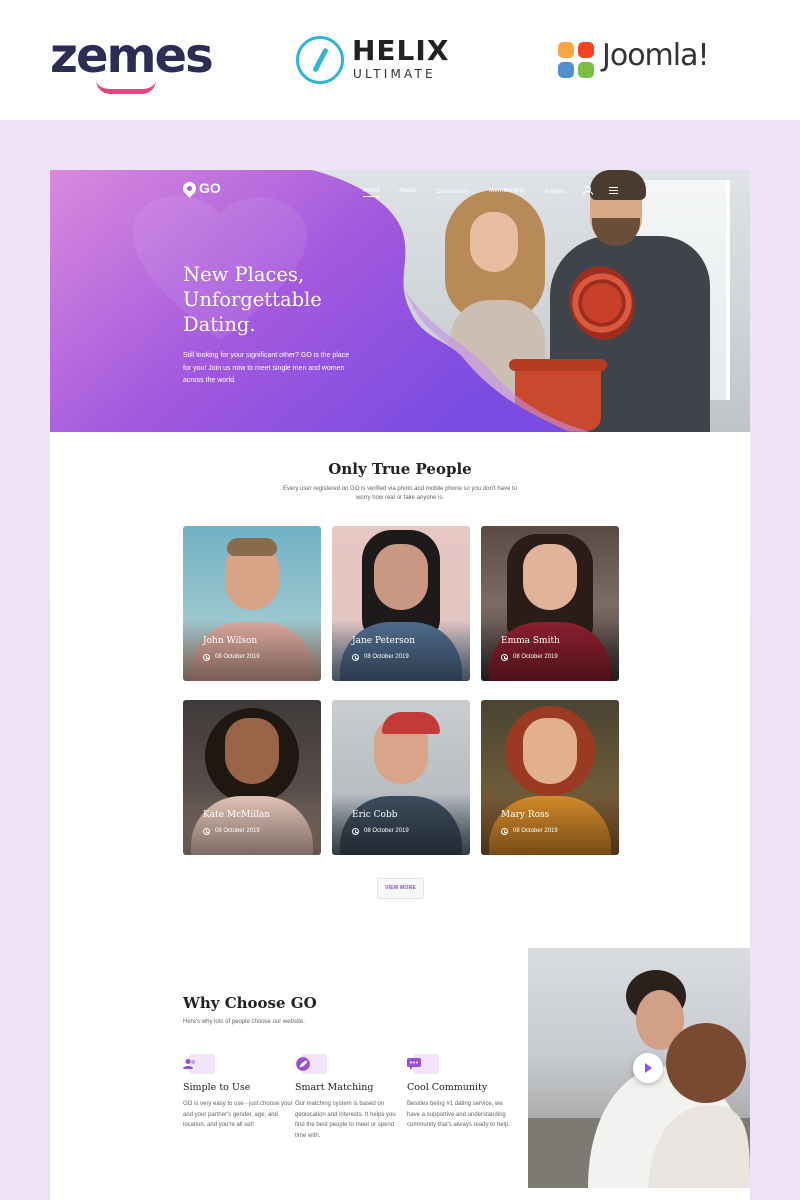  I want to click on profile-name: Eric Cobb, so click(374, 815).